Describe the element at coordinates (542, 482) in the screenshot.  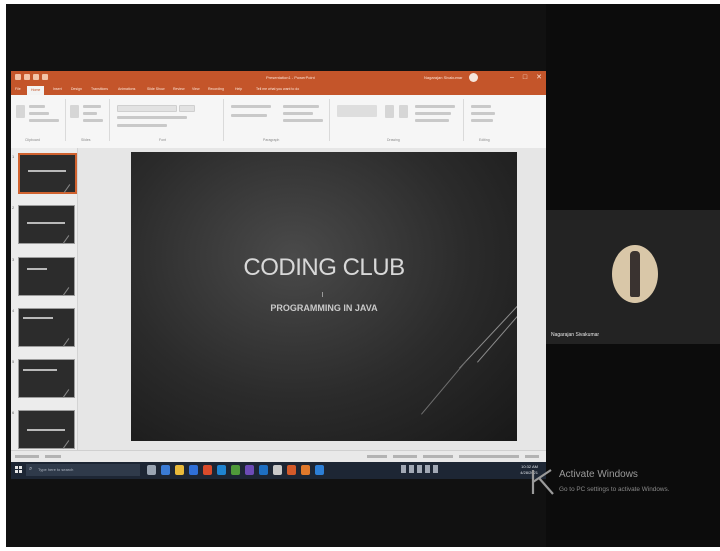
I see `windows-logo-icon` at that location.